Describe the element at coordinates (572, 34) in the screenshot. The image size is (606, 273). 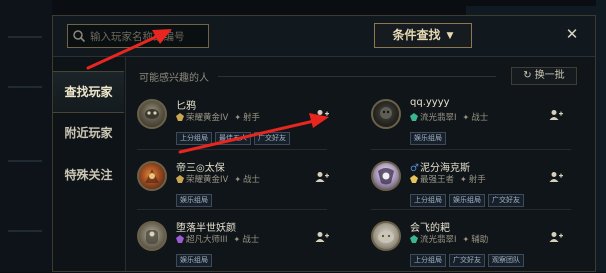
I see `close-icon: ✕` at that location.